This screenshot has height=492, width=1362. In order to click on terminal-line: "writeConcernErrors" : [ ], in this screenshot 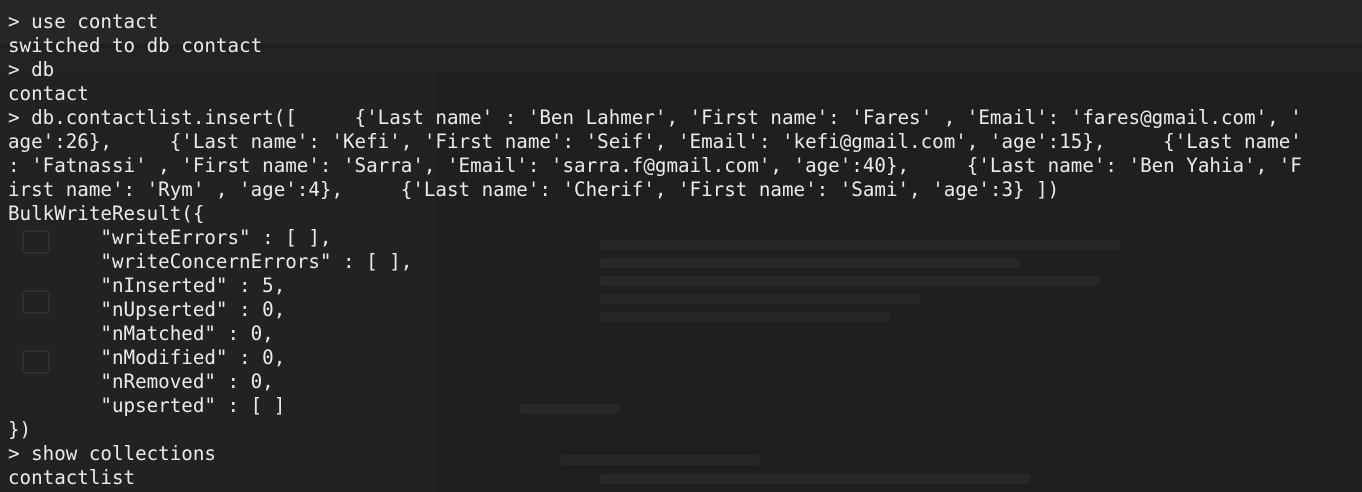, I will do `click(210, 261)`.